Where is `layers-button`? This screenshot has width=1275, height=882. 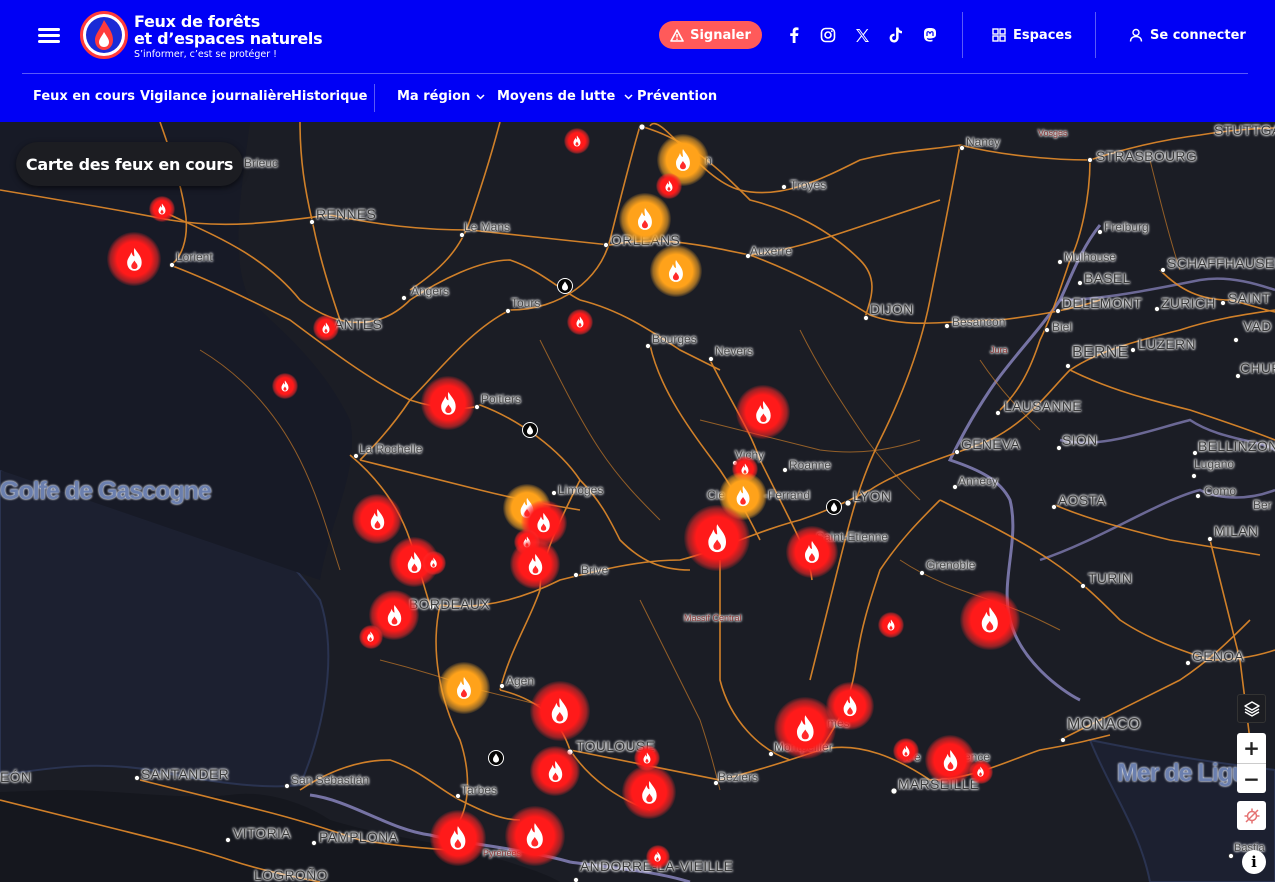
layers-button is located at coordinates (1251, 708).